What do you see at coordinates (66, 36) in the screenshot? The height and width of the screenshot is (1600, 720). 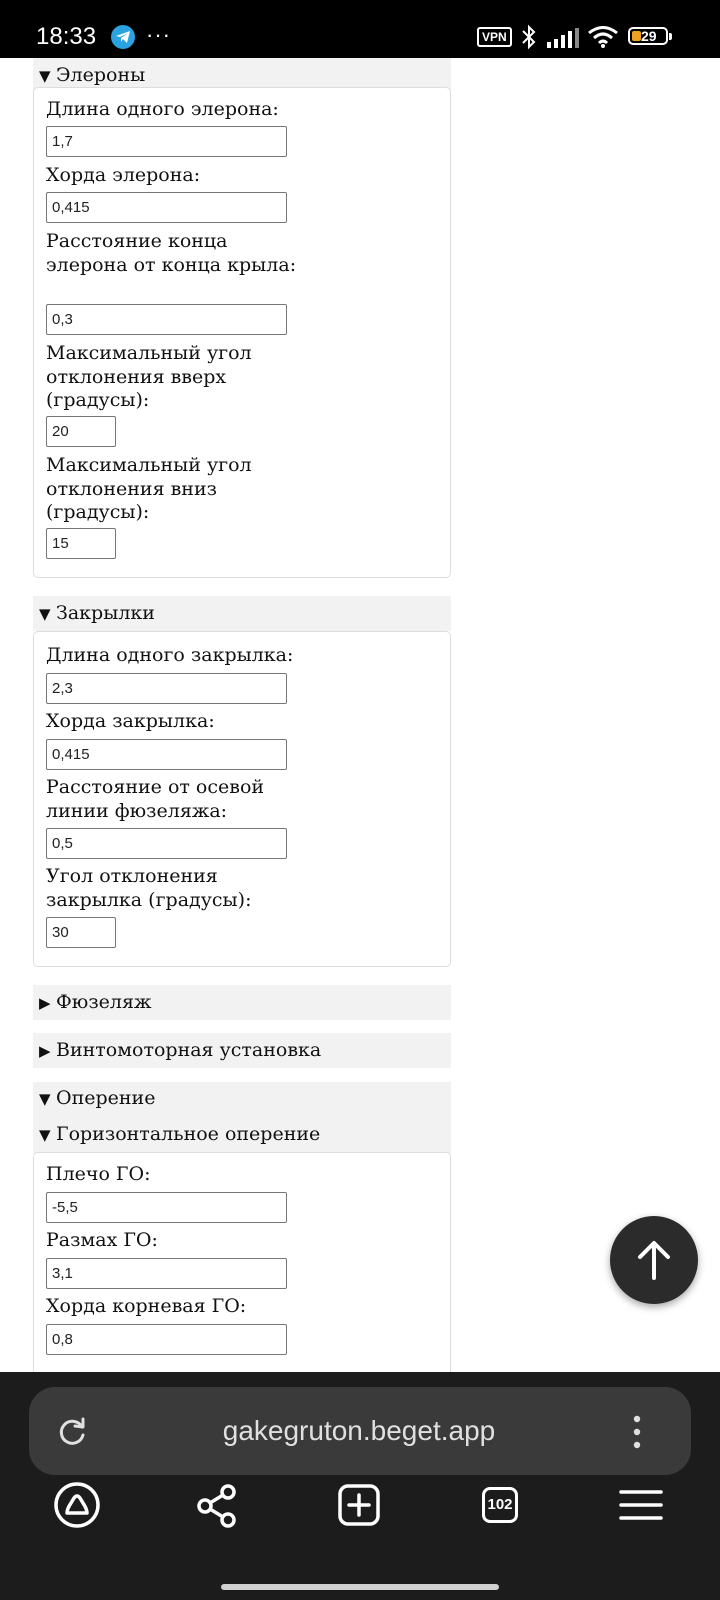 I see `status-time: 18:33` at bounding box center [66, 36].